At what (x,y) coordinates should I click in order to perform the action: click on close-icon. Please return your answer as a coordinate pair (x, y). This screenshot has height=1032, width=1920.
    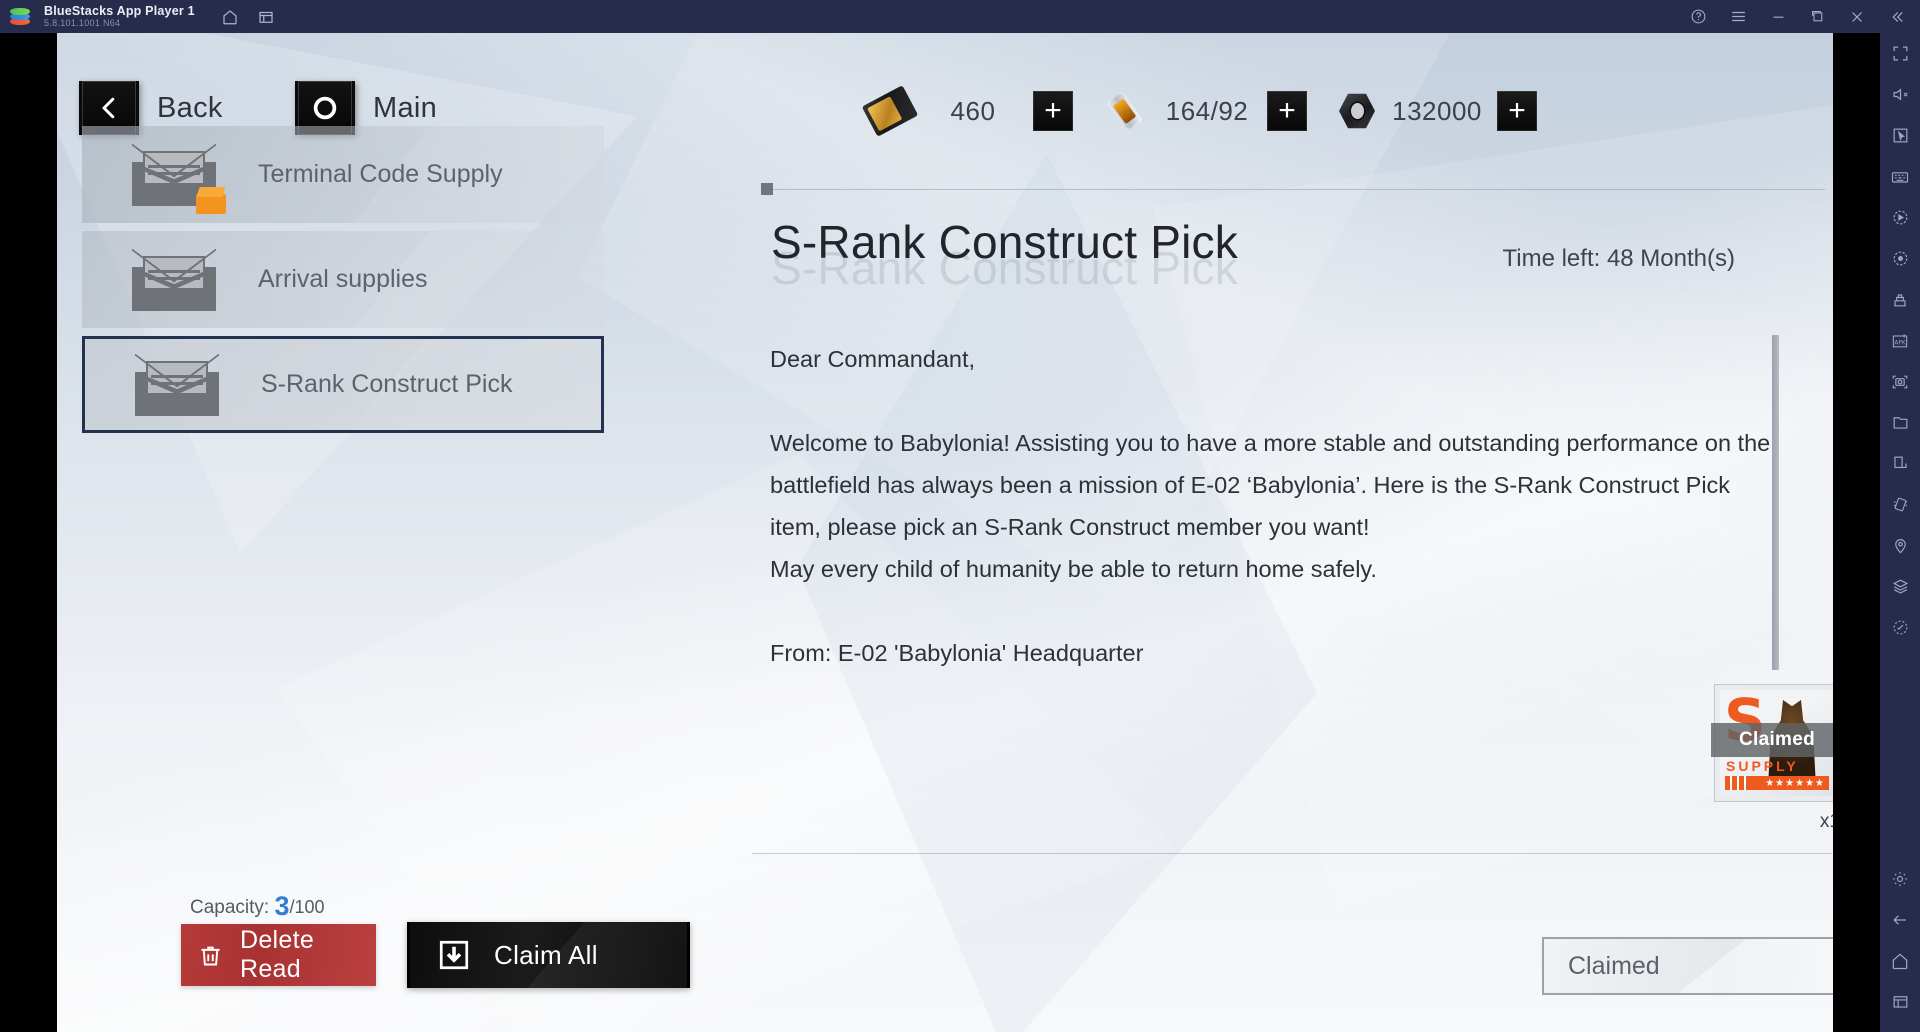
    Looking at the image, I should click on (1857, 17).